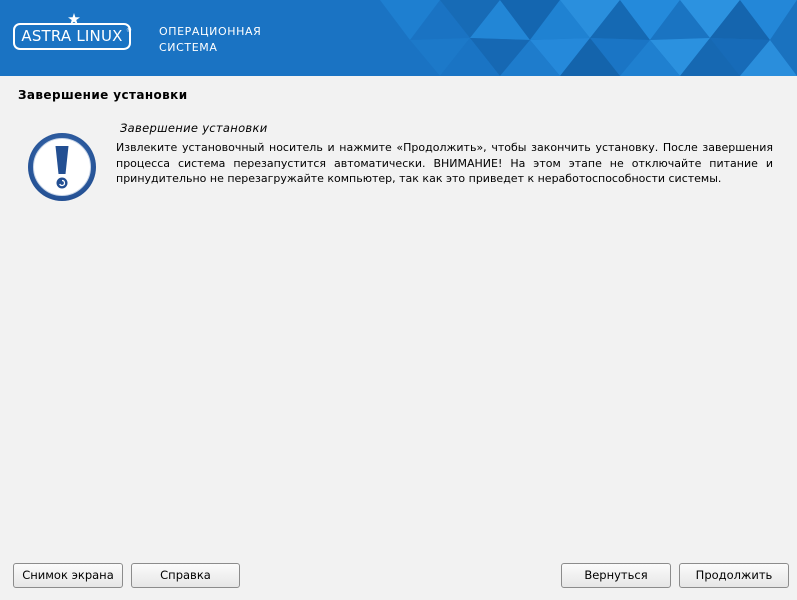 Image resolution: width=797 pixels, height=600 pixels. I want to click on os-subtitle-line2: СИСТЕМА, so click(188, 47).